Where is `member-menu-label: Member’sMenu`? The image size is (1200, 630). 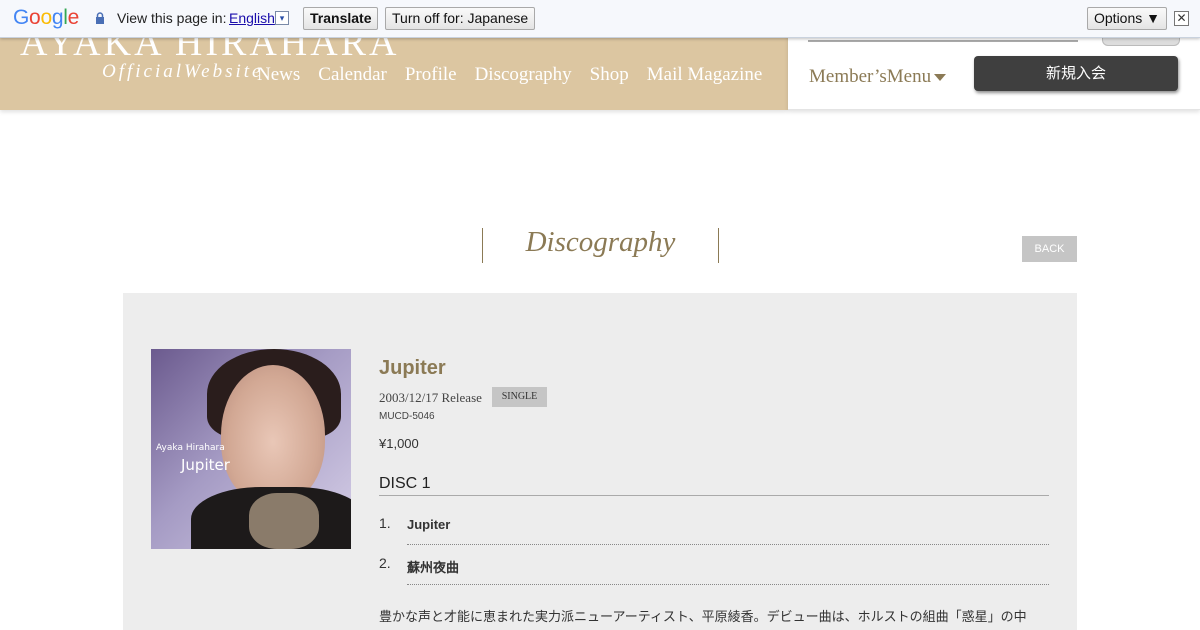 member-menu-label: Member’sMenu is located at coordinates (870, 76).